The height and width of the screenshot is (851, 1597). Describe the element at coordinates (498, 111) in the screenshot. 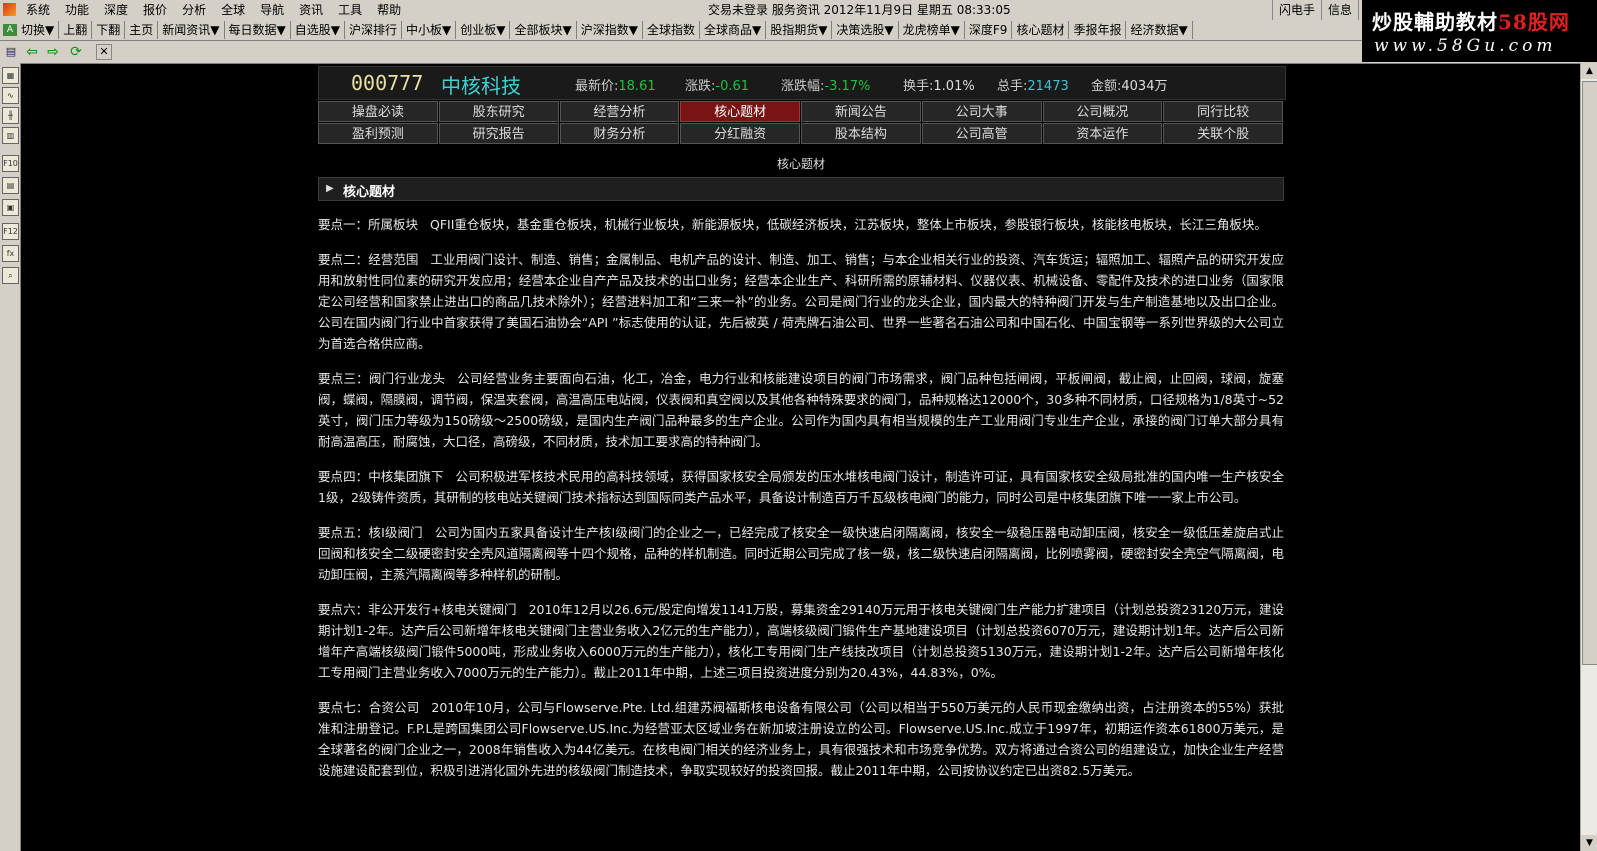

I see `tab-row1-1: 股东研究` at that location.